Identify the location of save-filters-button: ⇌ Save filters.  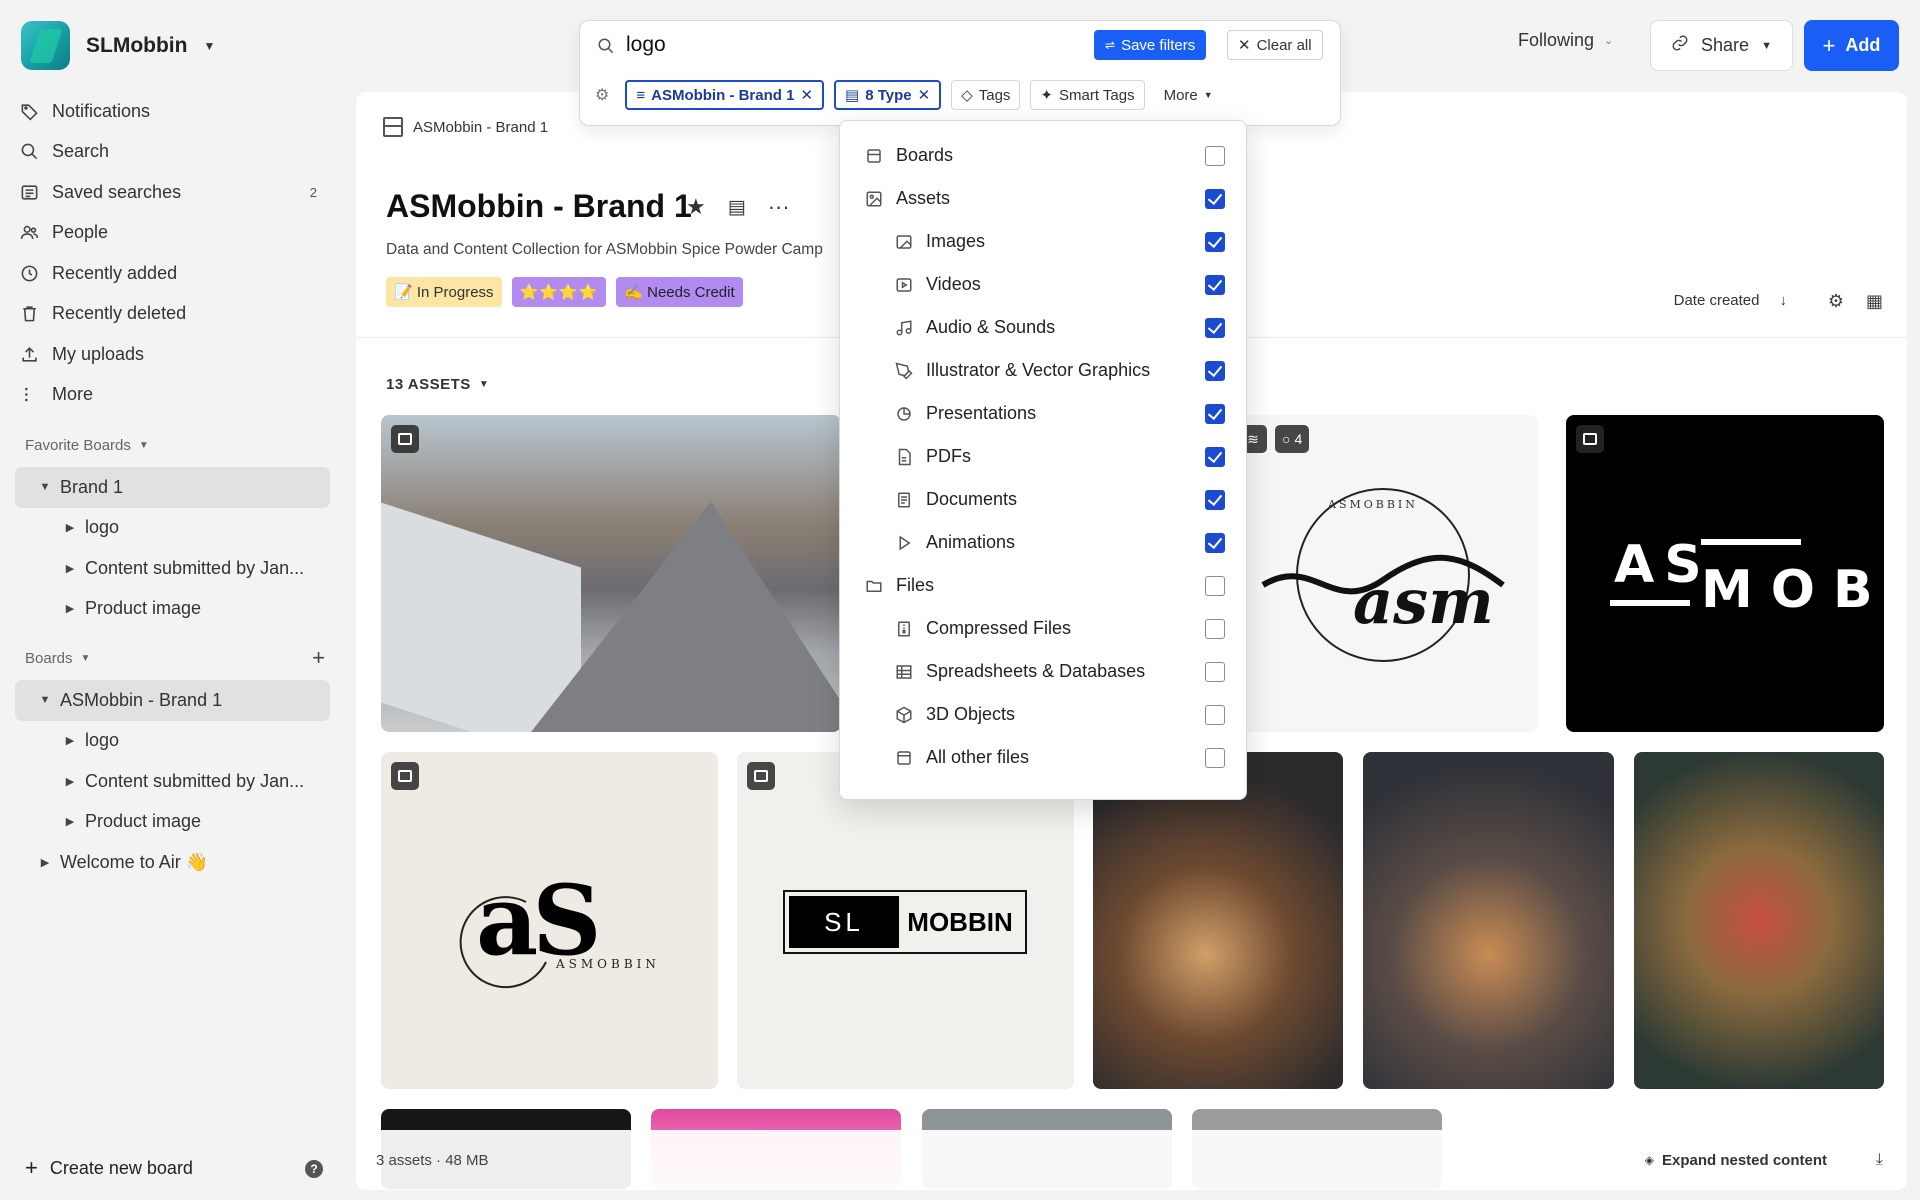
(1150, 45).